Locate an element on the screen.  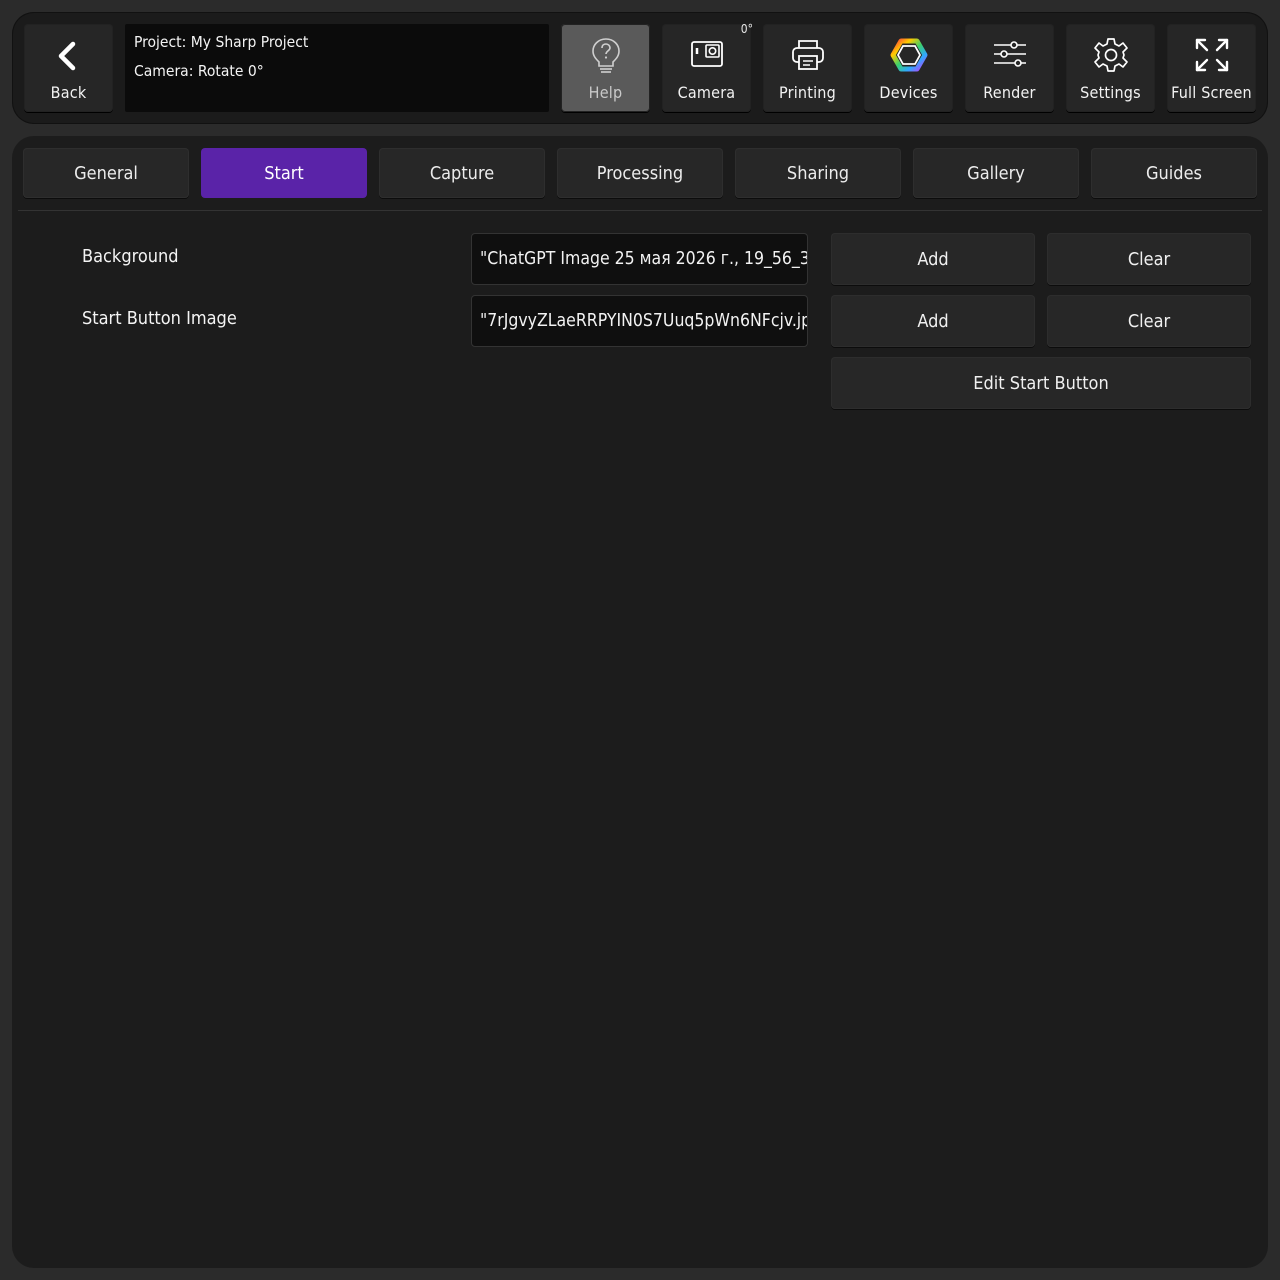
help-button: Help is located at coordinates (605, 68).